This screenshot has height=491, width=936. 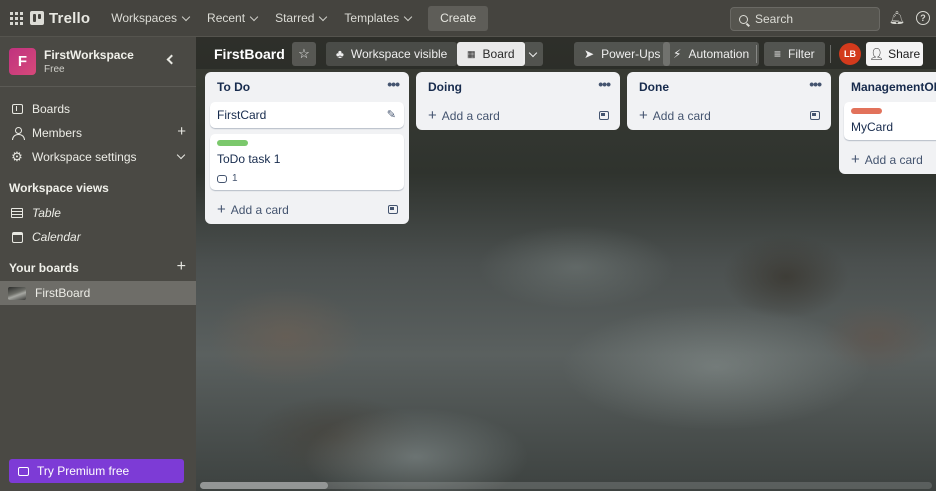 What do you see at coordinates (392, 54) in the screenshot?
I see `visibility-button: ♣ Workspace visible` at bounding box center [392, 54].